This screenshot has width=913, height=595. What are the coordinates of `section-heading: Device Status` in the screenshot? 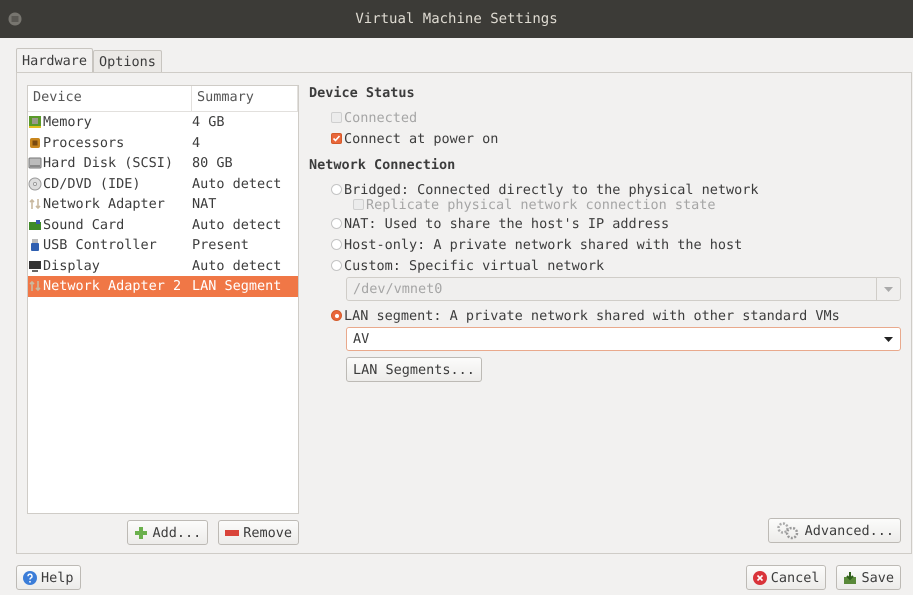 It's located at (362, 93).